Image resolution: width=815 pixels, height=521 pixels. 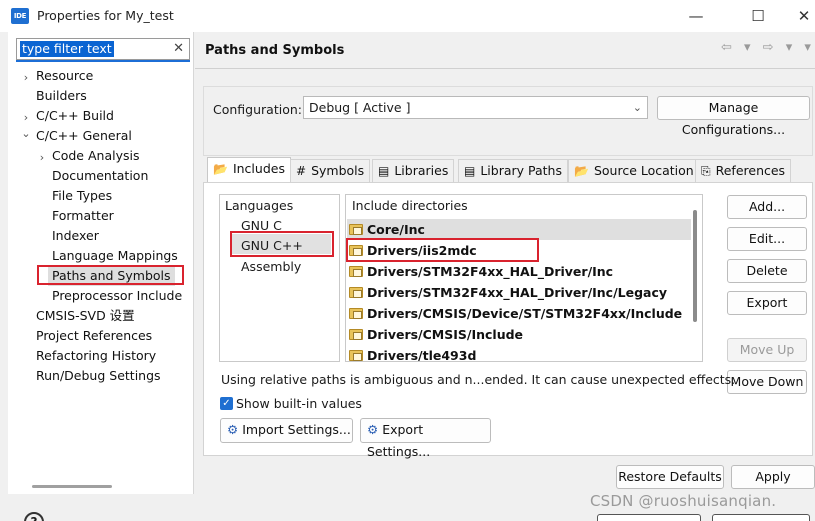 What do you see at coordinates (767, 303) in the screenshot?
I see `export-button: Export` at bounding box center [767, 303].